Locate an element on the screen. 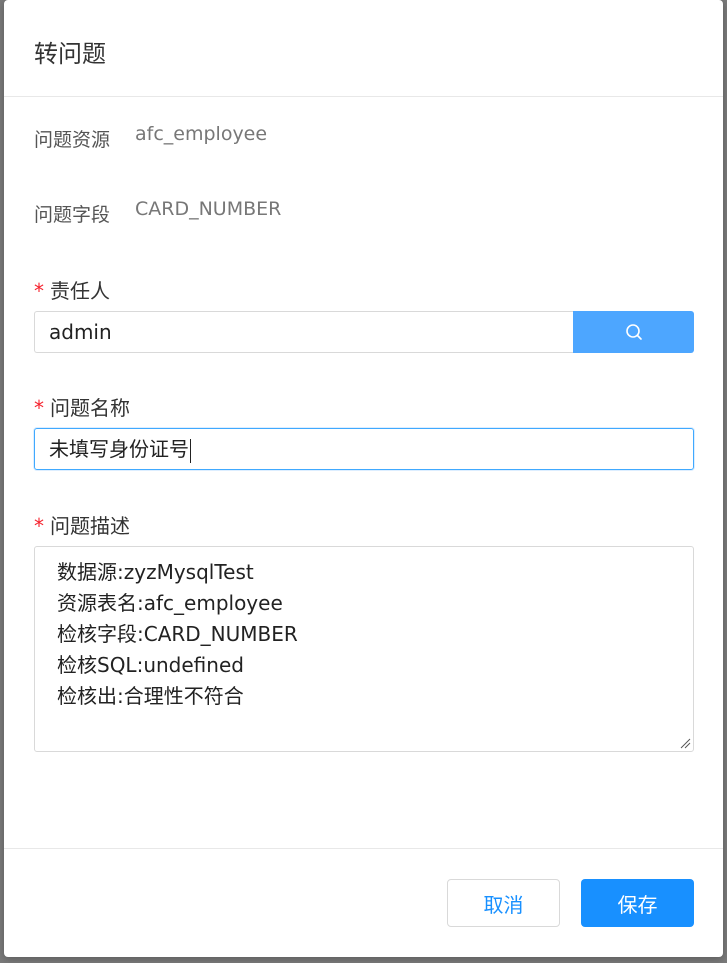 The image size is (727, 963). description-line: 检核字段:CARD_NUMBER is located at coordinates (177, 634).